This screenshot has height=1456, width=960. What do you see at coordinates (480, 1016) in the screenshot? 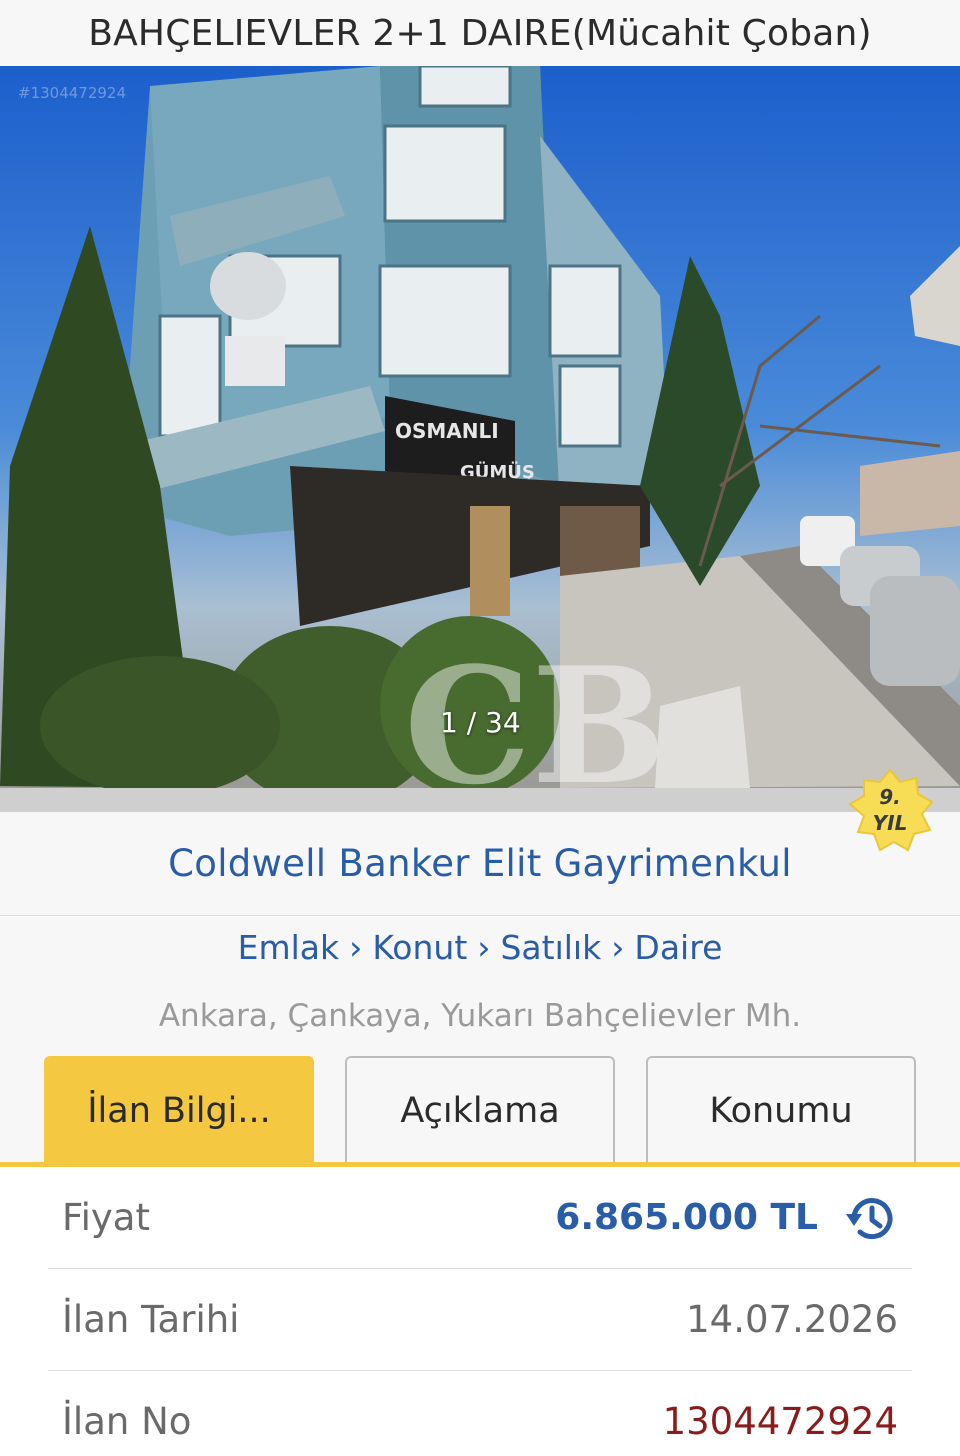
I see `listing-location: Ankara, Çankaya, Yukarı Bahçelievler Mh.` at bounding box center [480, 1016].